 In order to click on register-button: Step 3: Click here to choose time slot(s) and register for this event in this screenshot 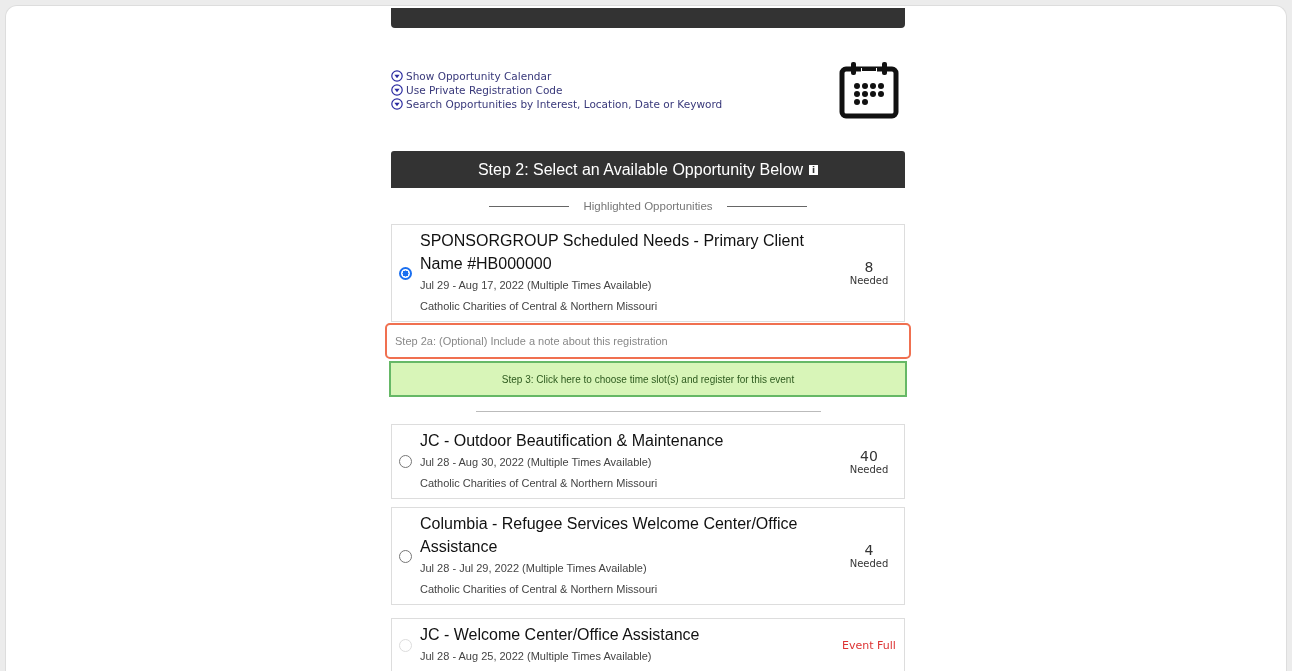, I will do `click(648, 379)`.